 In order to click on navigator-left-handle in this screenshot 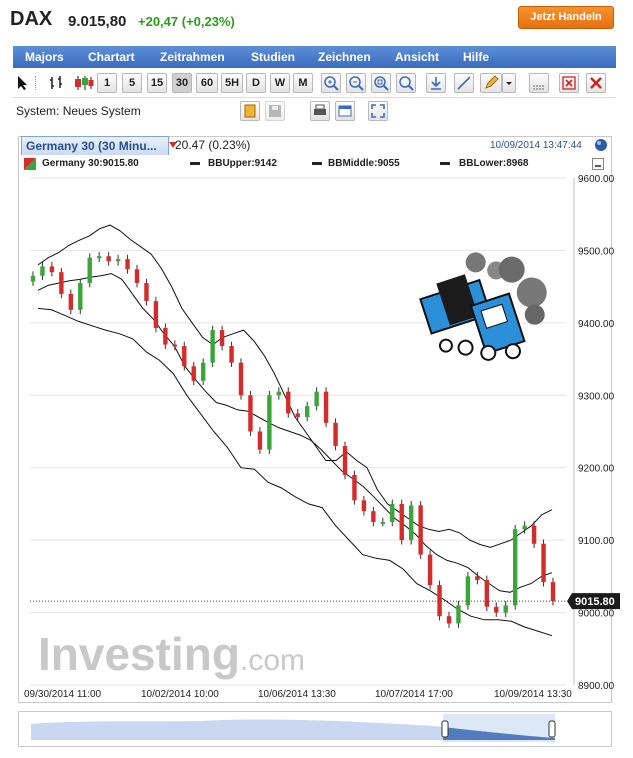, I will do `click(445, 729)`.